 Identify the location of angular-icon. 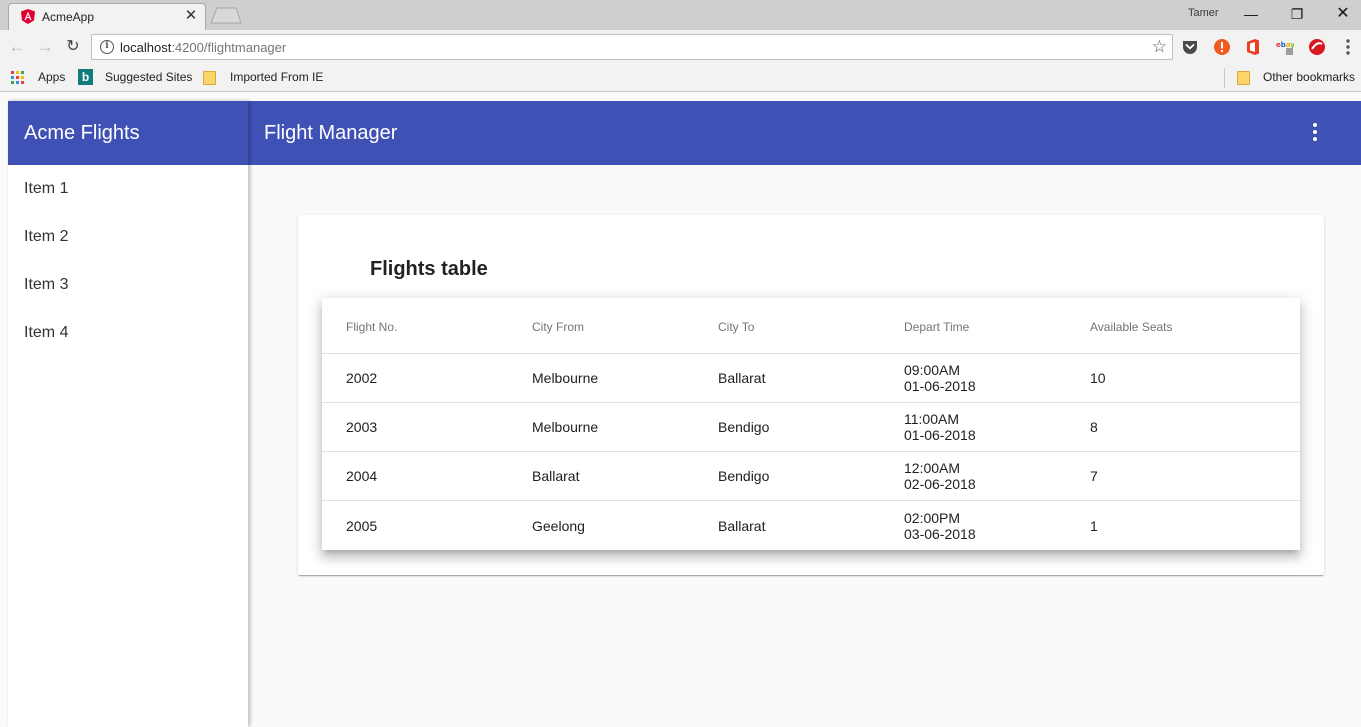
(28, 16).